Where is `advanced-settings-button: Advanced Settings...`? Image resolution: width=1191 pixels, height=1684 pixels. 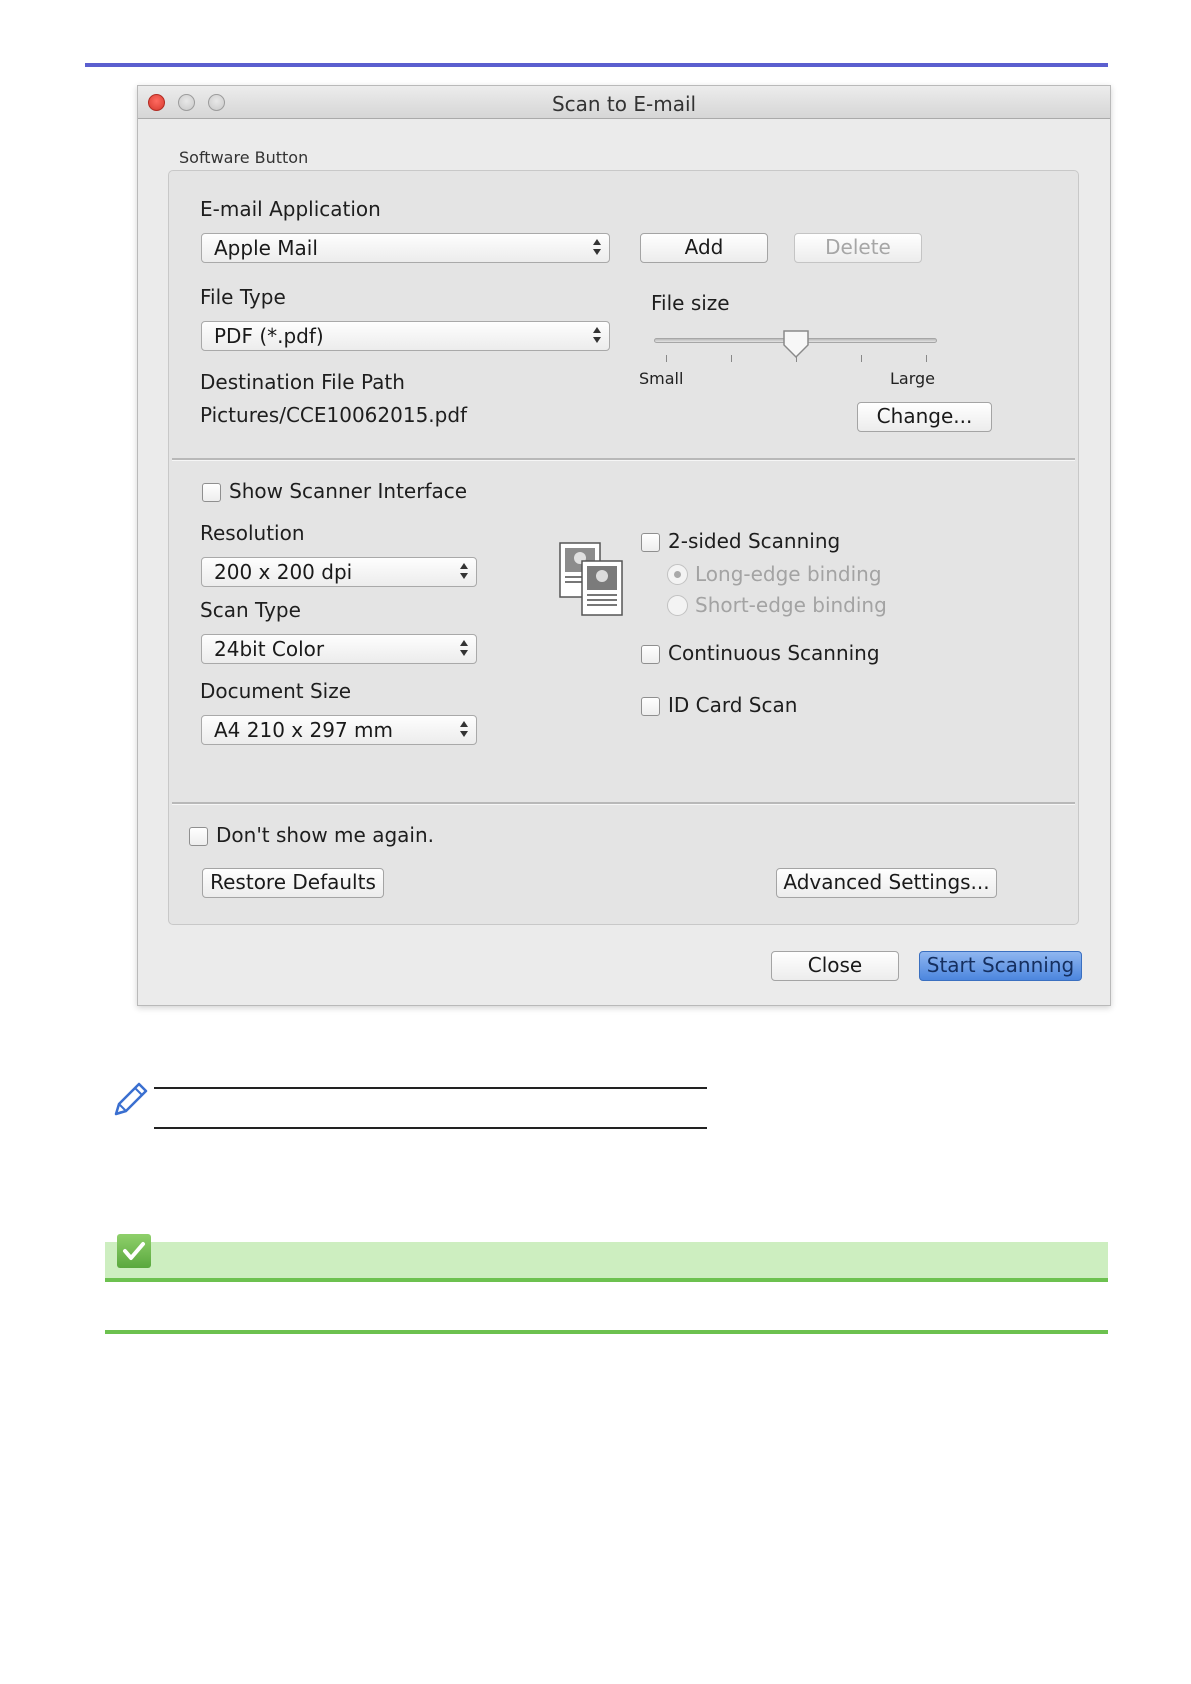 advanced-settings-button: Advanced Settings... is located at coordinates (886, 883).